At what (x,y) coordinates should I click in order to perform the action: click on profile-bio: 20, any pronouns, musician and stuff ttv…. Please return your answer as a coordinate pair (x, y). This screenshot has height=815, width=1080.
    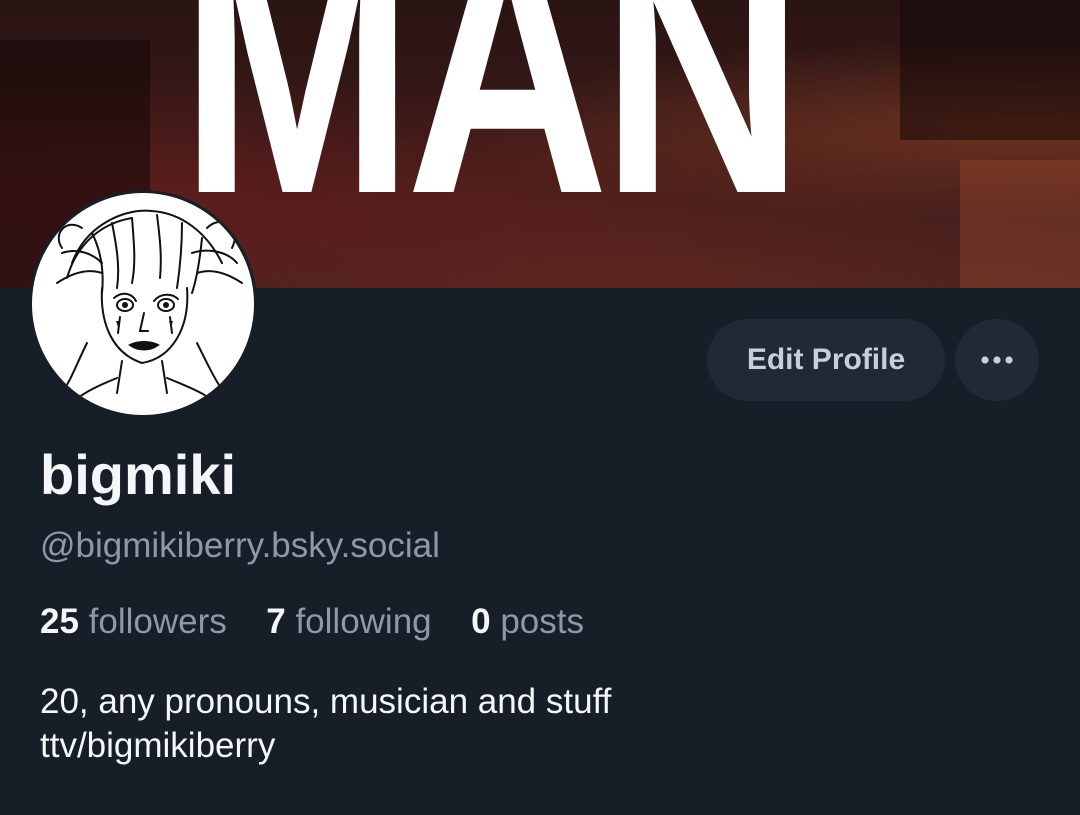
    Looking at the image, I should click on (325, 724).